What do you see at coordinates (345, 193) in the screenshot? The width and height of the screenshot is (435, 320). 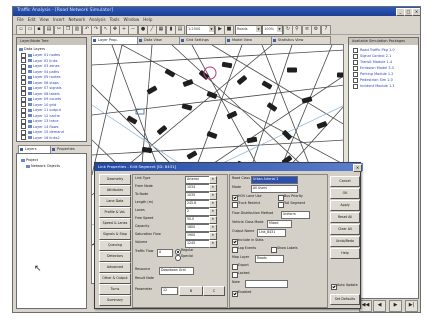 I see `dialog-action-button: OK` at bounding box center [345, 193].